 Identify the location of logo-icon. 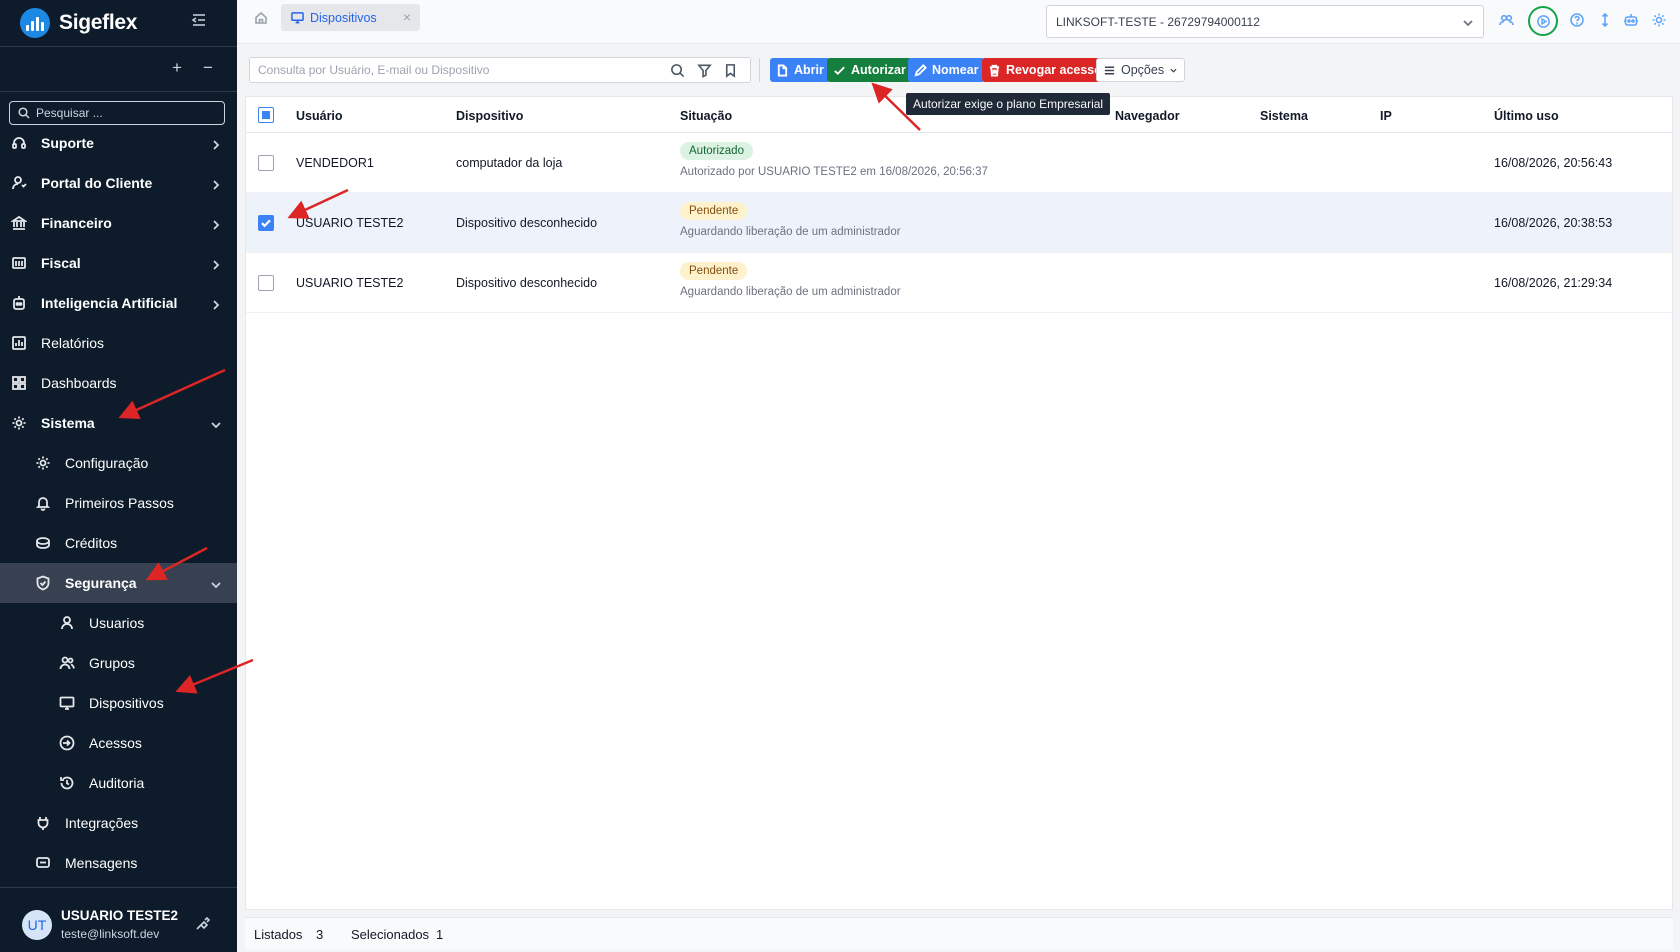
(35, 23).